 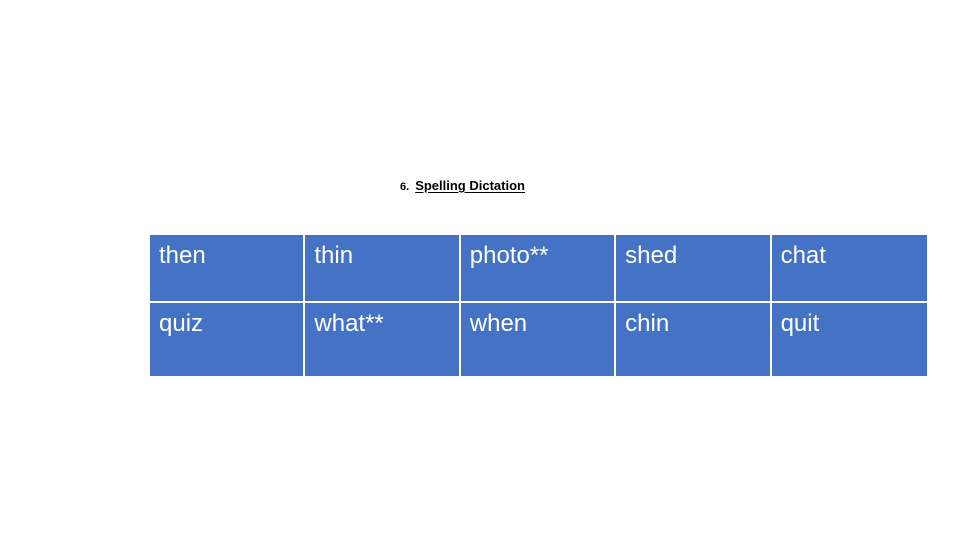 I want to click on page-title: Spelling Dictation, so click(x=470, y=185).